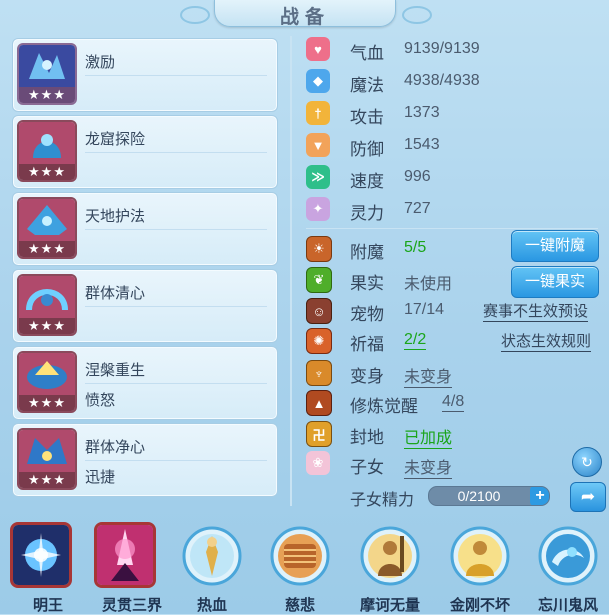 This screenshot has height=615, width=609. I want to click on skill-card: ★★★ 群体清心, so click(145, 306).